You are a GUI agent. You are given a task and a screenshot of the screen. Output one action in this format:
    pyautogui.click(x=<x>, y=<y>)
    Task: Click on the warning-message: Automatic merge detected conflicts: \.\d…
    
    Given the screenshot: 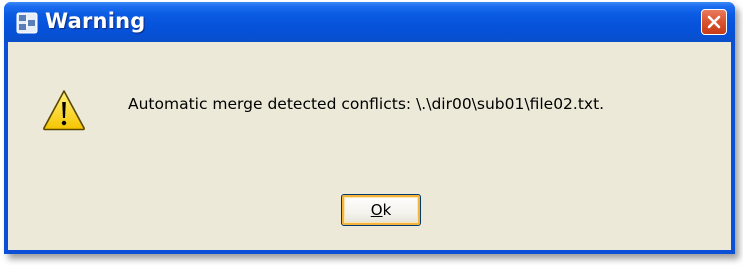 What is the action you would take?
    pyautogui.click(x=366, y=104)
    